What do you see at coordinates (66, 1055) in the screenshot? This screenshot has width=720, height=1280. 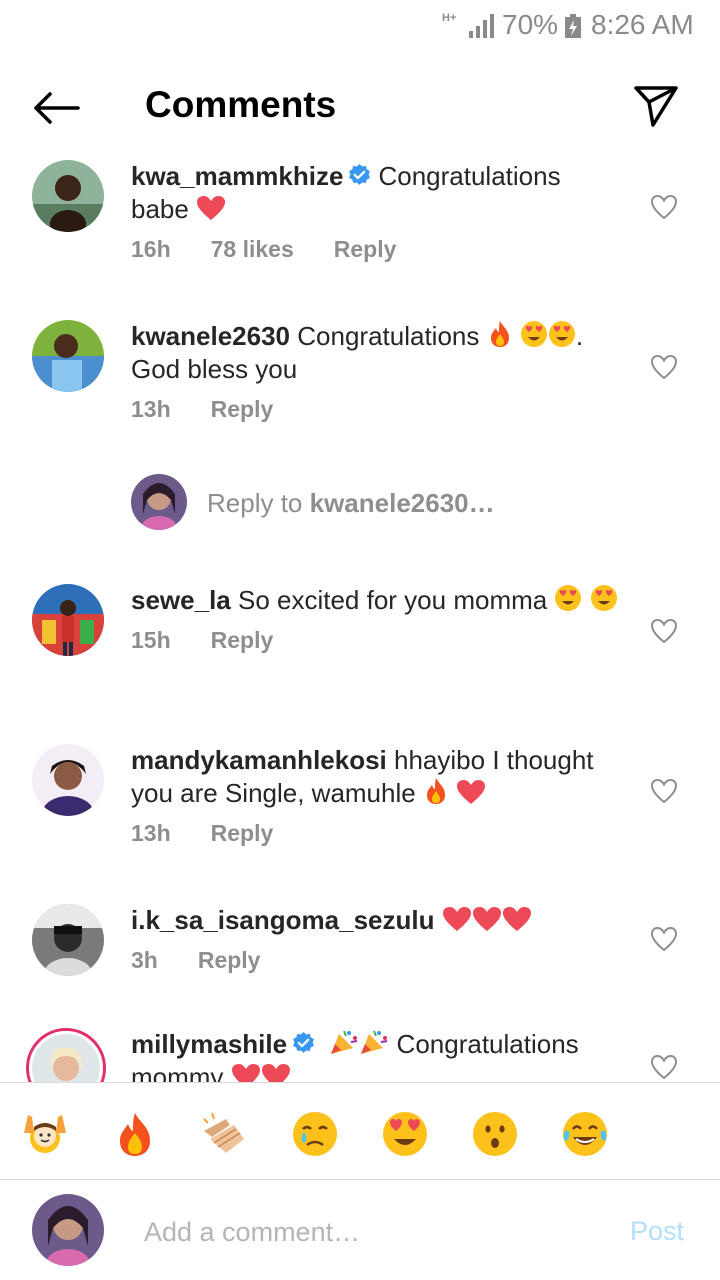 I see `avatar-with-story-ring` at bounding box center [66, 1055].